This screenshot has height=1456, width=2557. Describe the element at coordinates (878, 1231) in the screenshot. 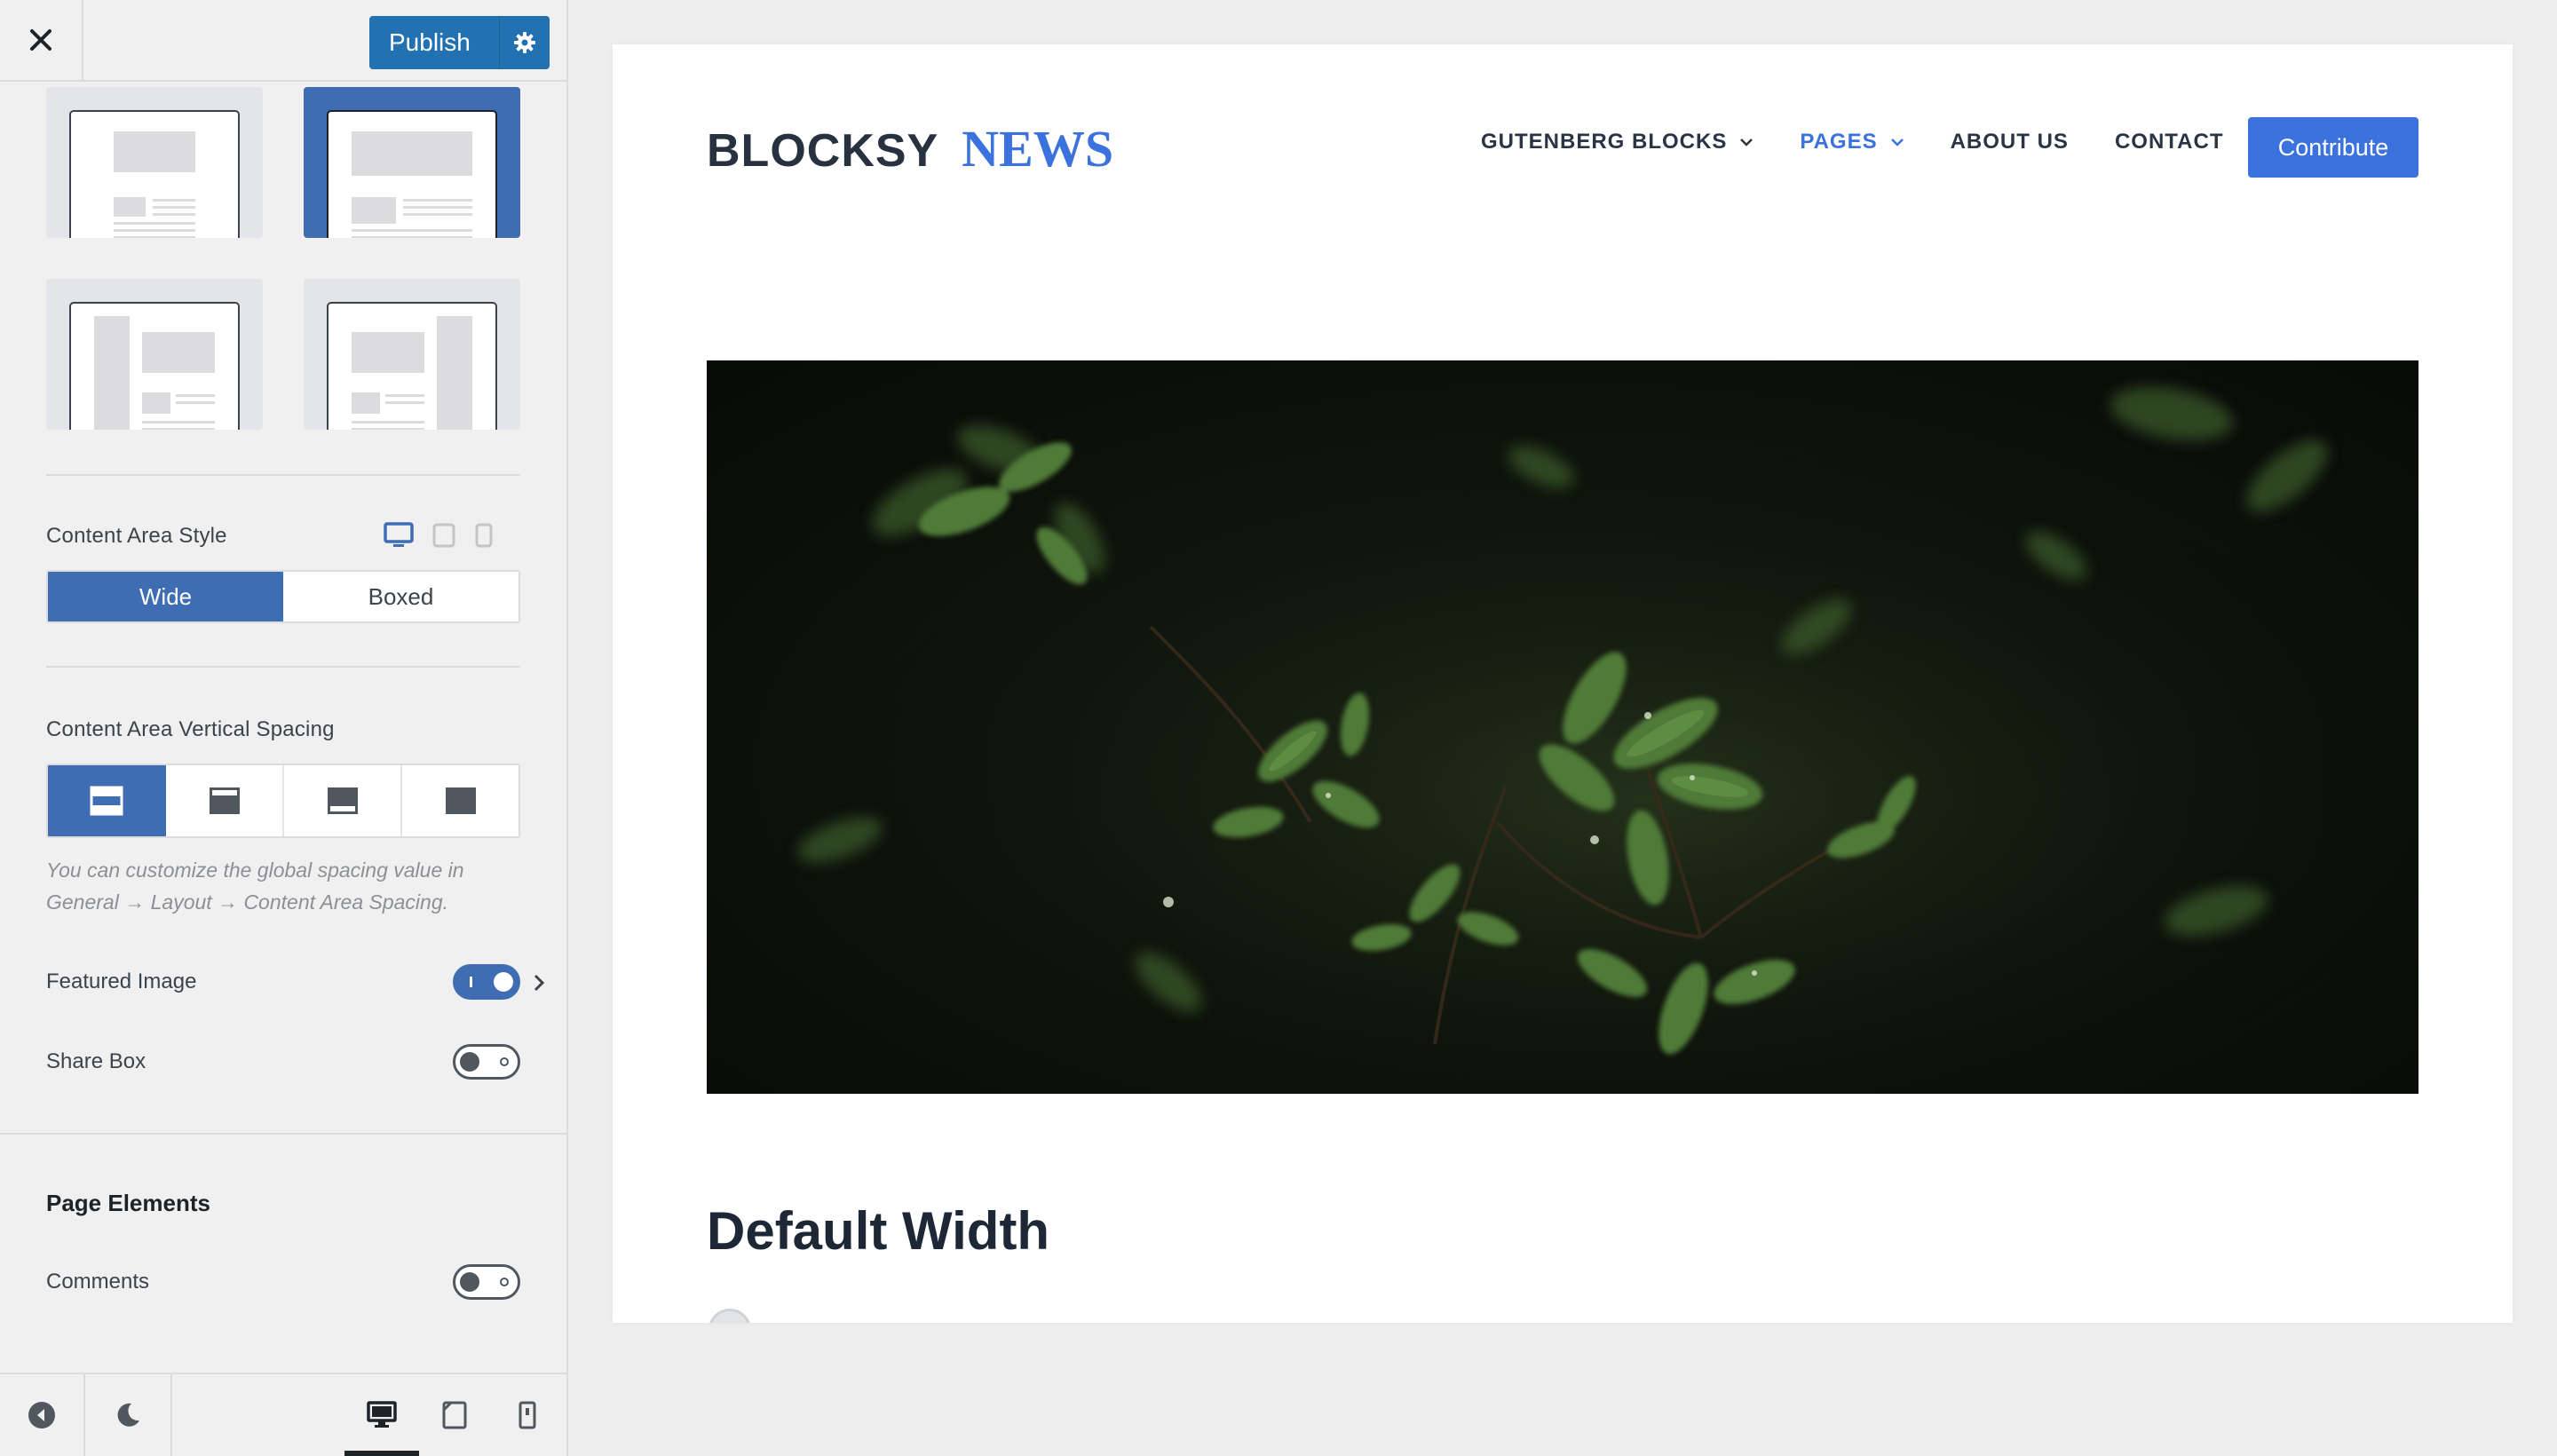

I see `post-title: Default Width` at that location.